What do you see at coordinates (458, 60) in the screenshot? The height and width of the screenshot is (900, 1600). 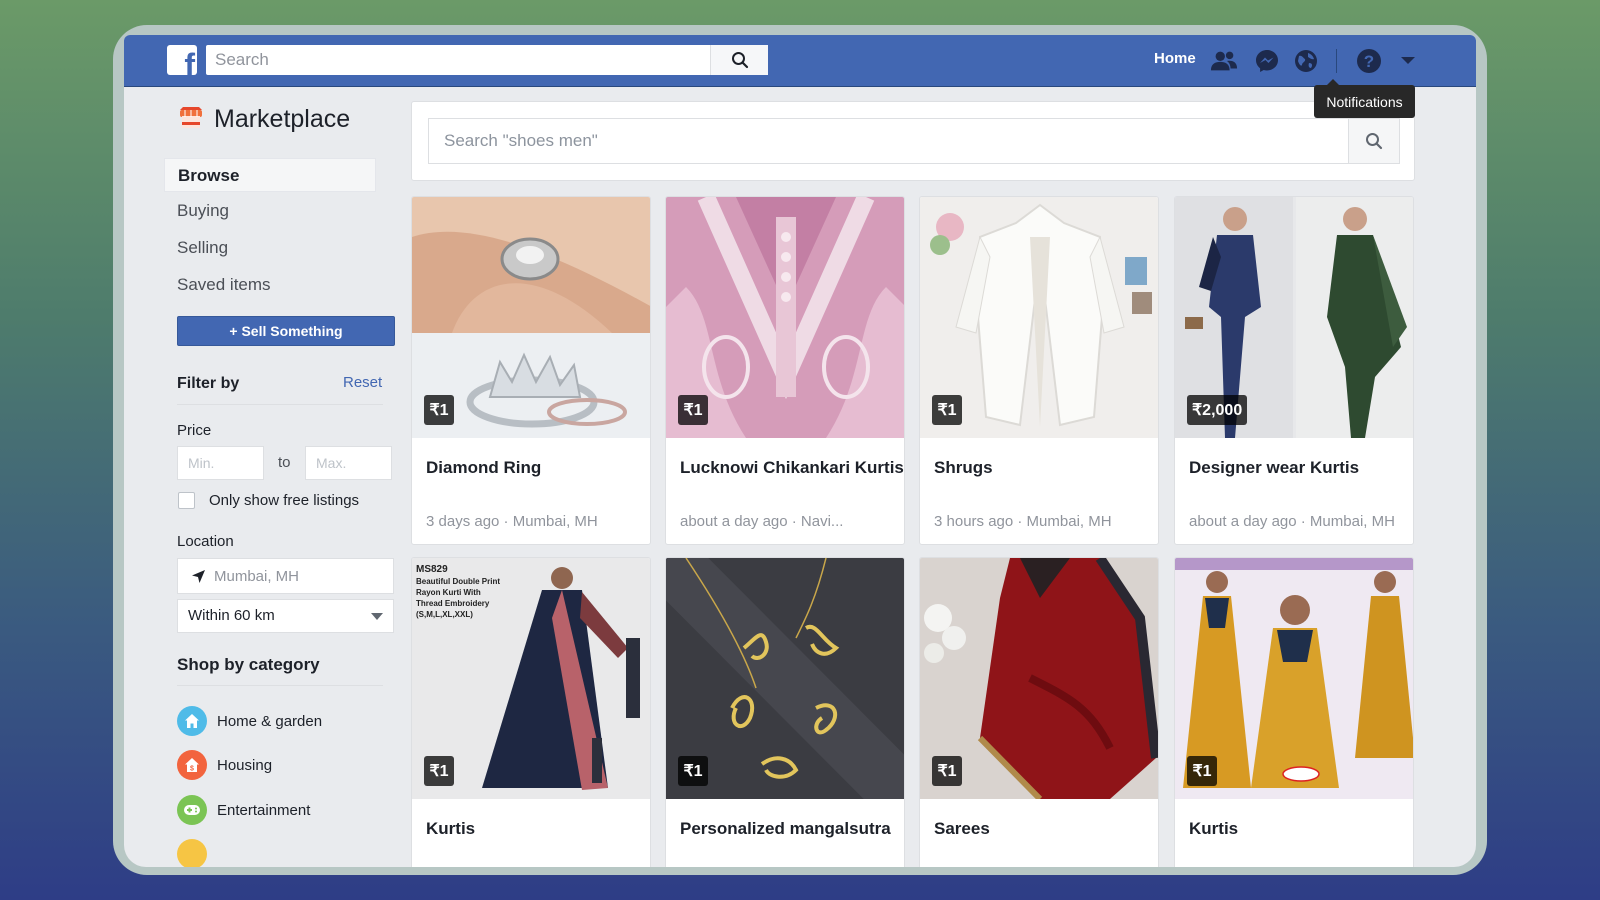 I see `global-search-input` at bounding box center [458, 60].